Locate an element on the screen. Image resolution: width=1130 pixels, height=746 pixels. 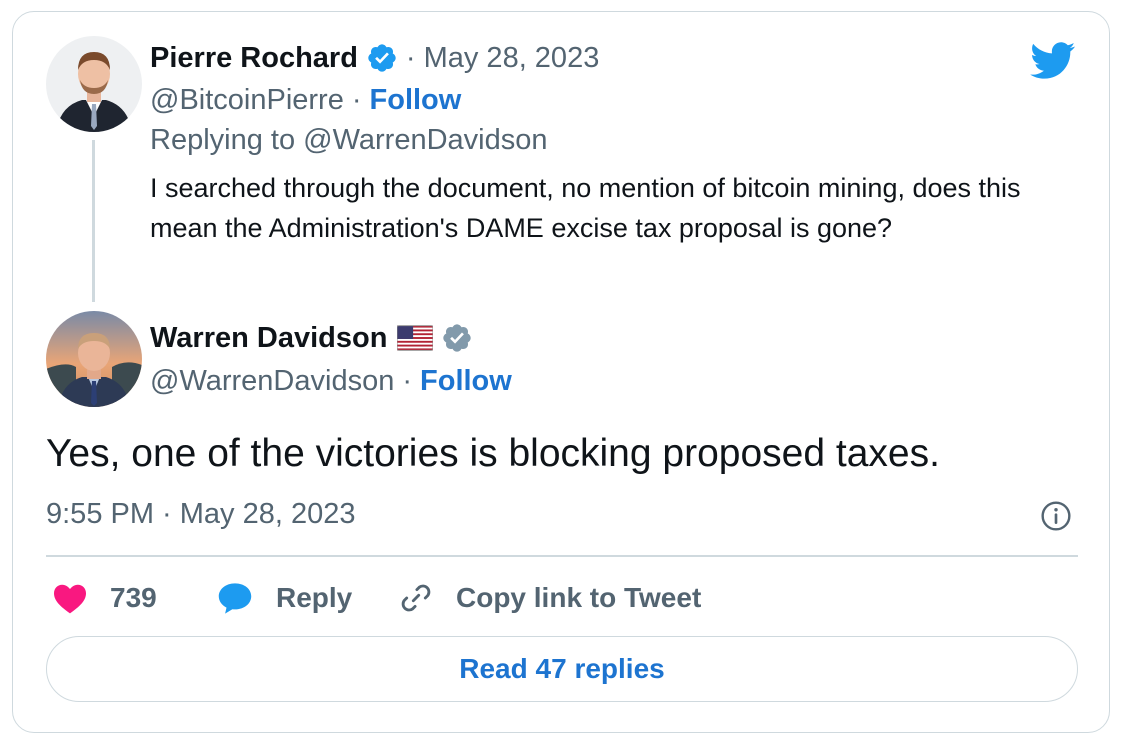
replying-to-text: Replying to @WarrenDavidson is located at coordinates (348, 140).